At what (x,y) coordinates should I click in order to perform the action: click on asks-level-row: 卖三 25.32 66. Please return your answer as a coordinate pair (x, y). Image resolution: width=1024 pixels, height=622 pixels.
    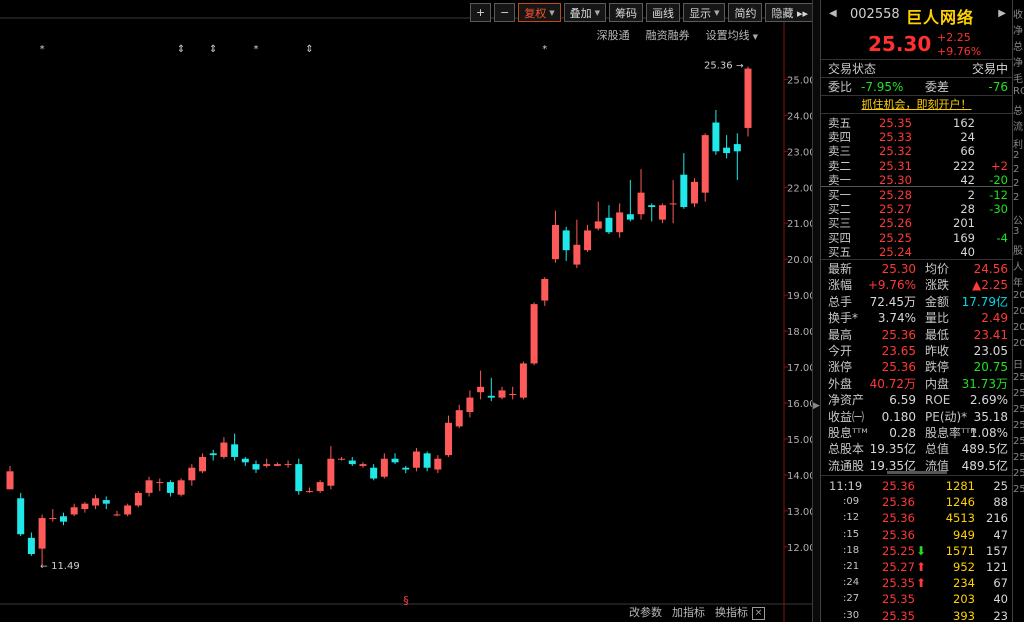
    Looking at the image, I should click on (916, 151).